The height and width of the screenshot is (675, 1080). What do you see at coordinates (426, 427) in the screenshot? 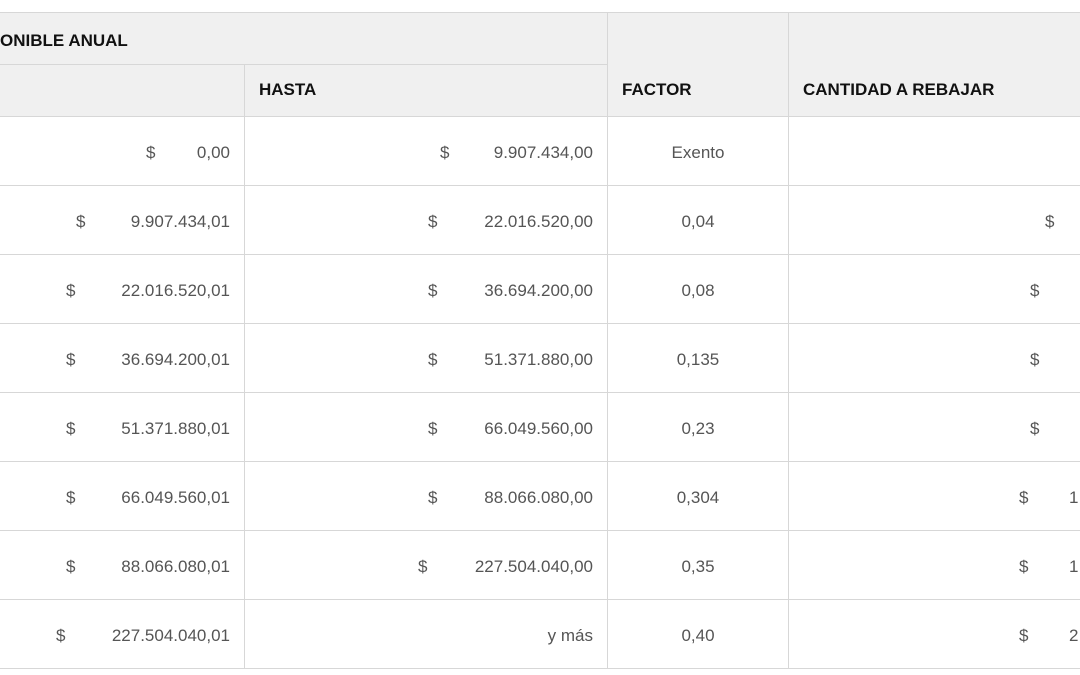
I see `hasta-cell: $66.049.560,00` at bounding box center [426, 427].